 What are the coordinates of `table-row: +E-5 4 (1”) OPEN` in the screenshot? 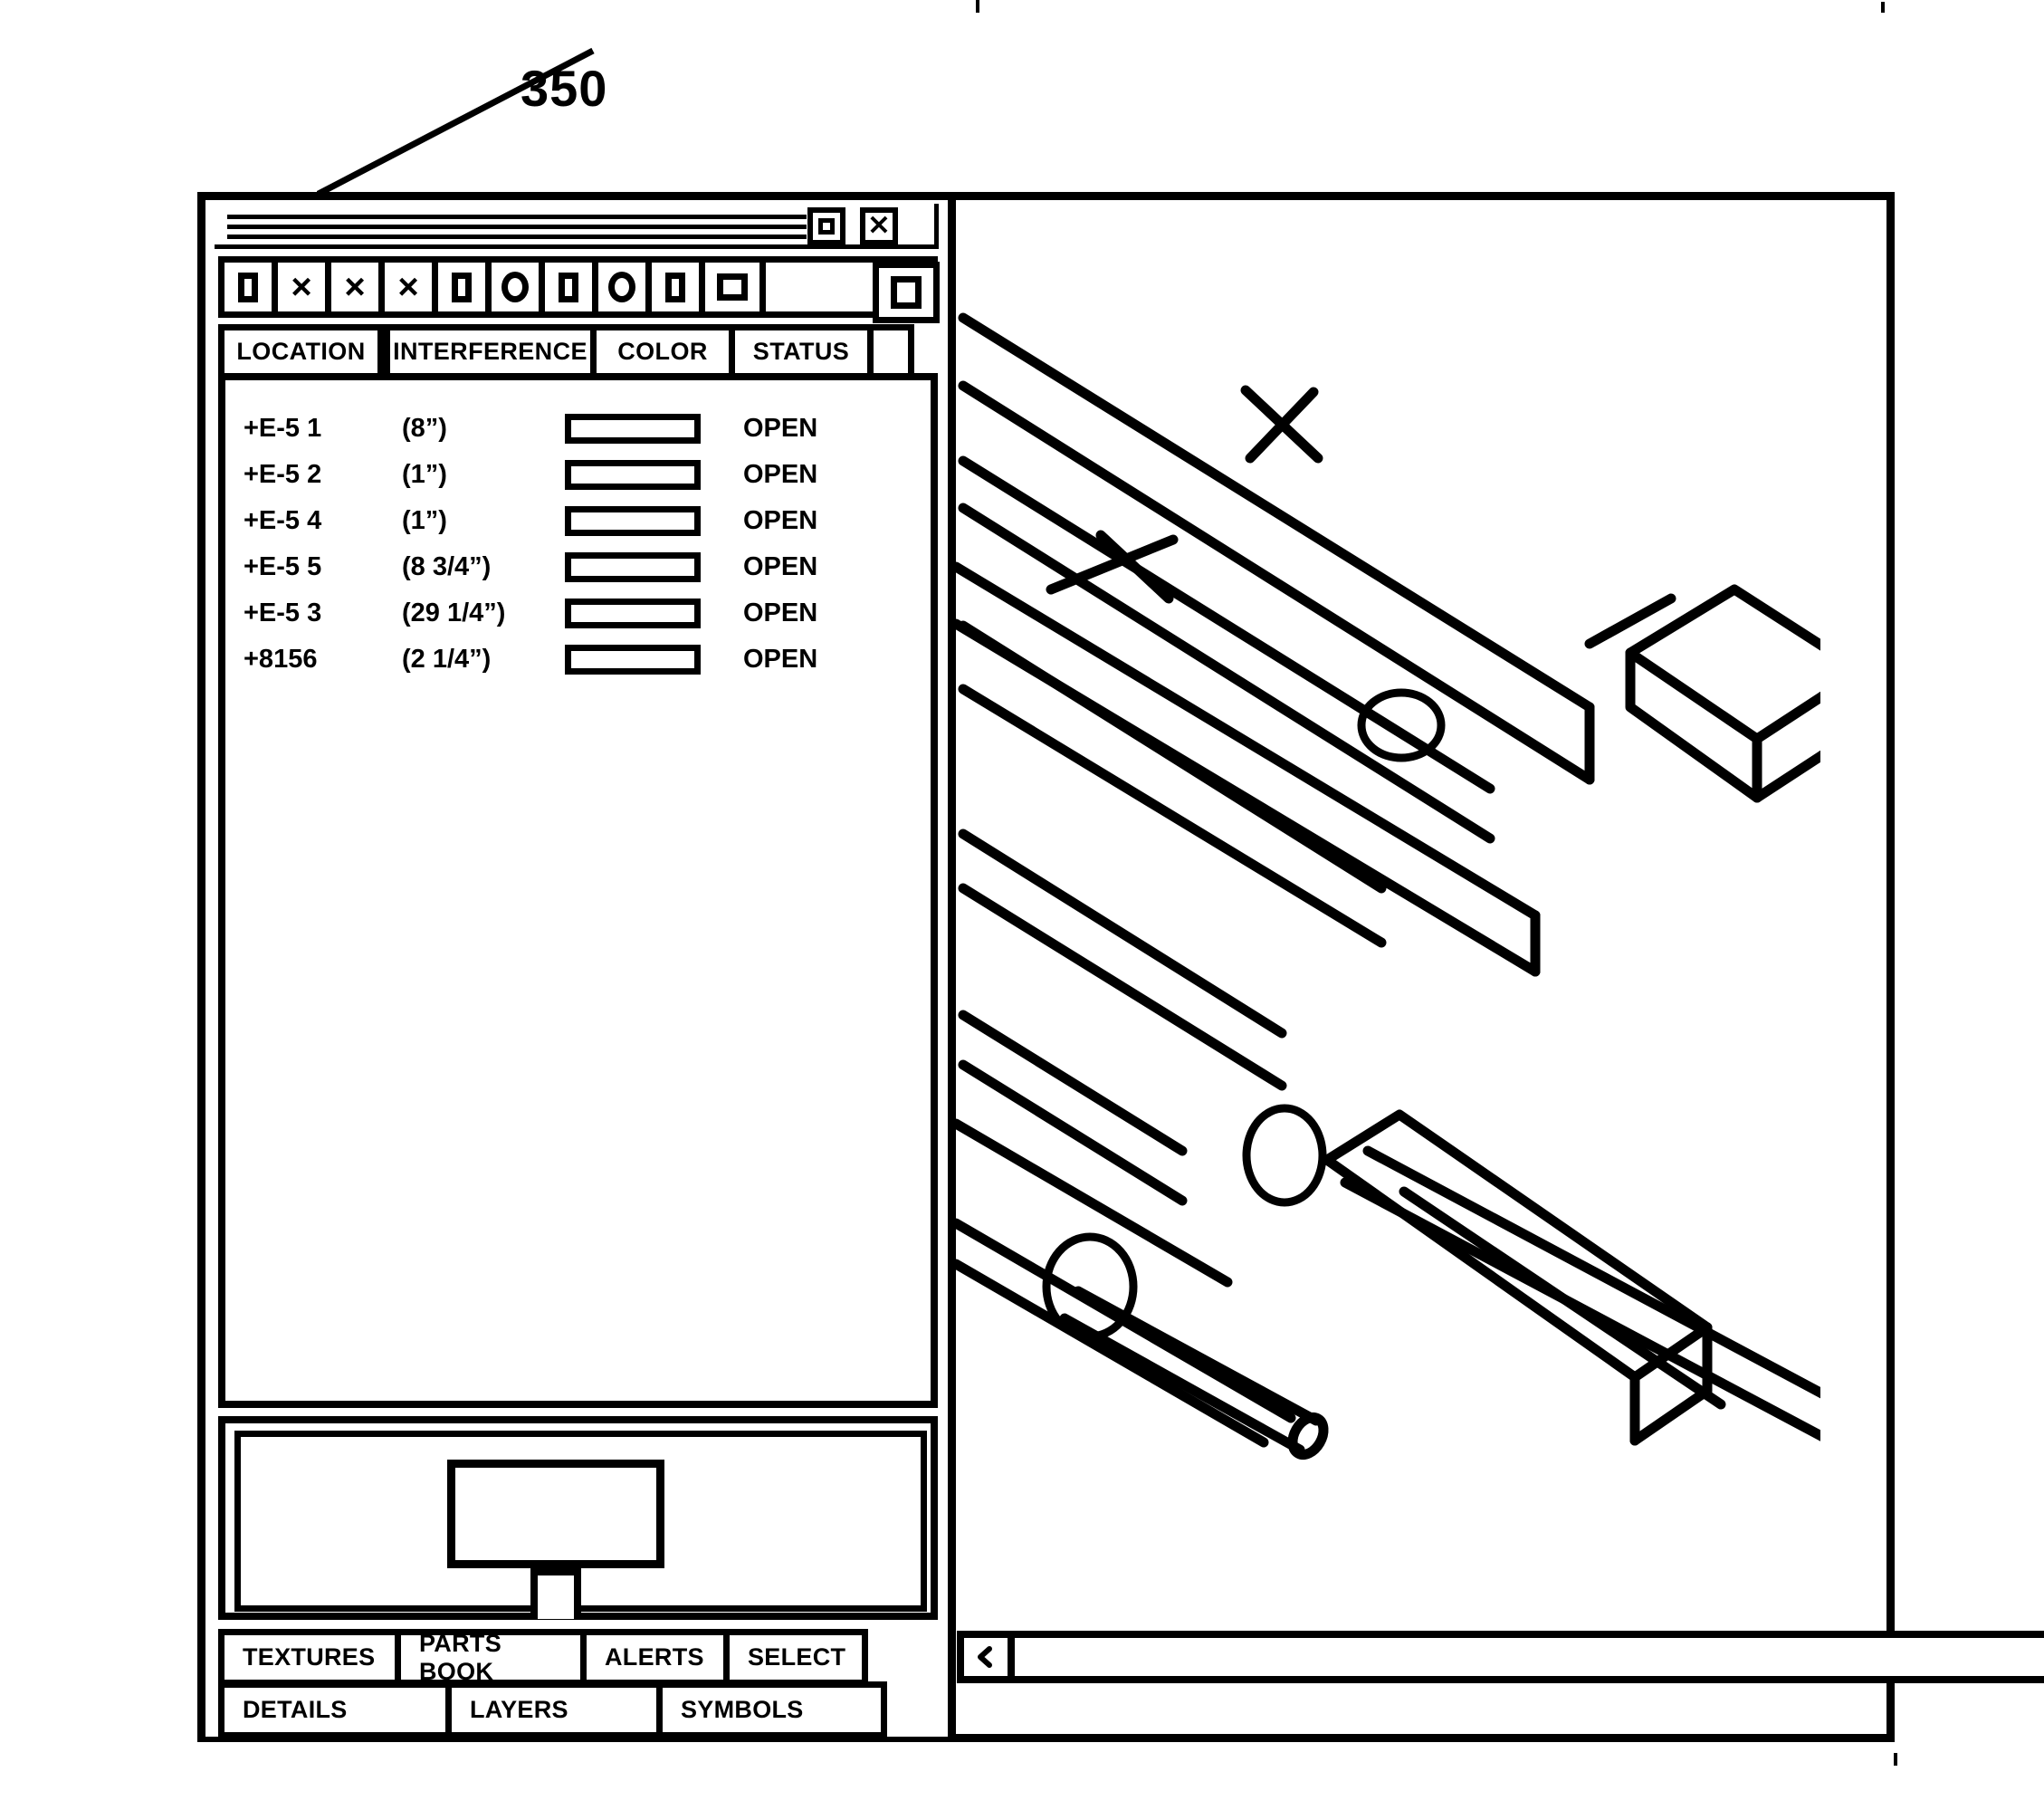 It's located at (578, 521).